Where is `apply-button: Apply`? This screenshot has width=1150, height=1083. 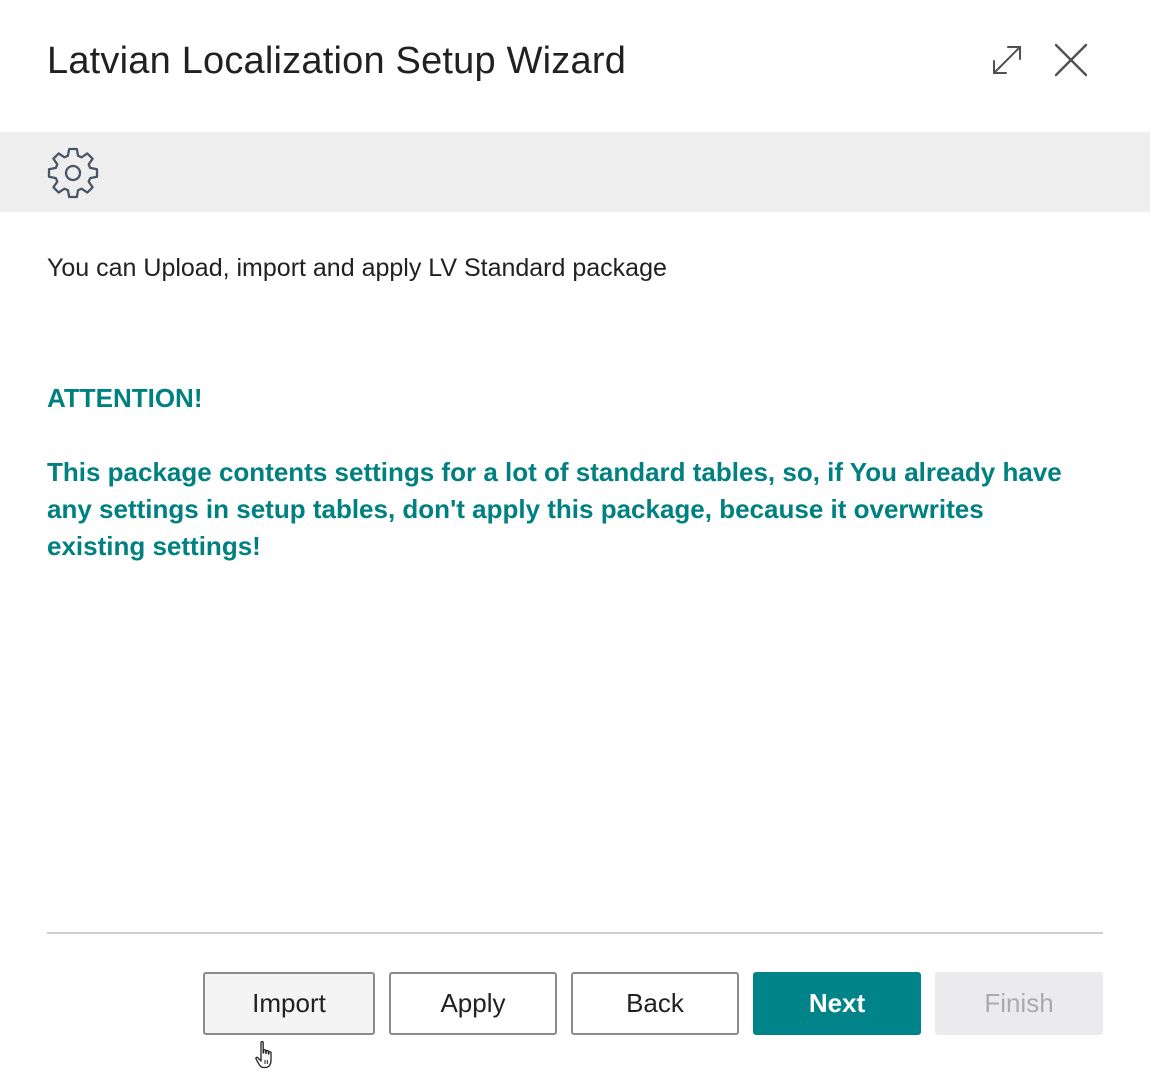
apply-button: Apply is located at coordinates (473, 1003).